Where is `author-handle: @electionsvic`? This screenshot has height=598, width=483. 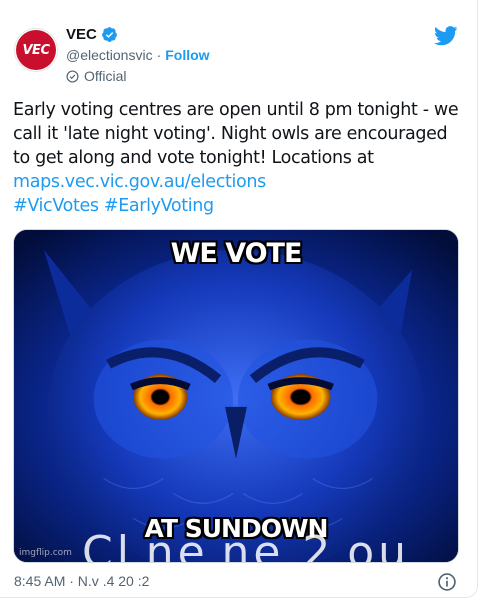 author-handle: @electionsvic is located at coordinates (109, 55).